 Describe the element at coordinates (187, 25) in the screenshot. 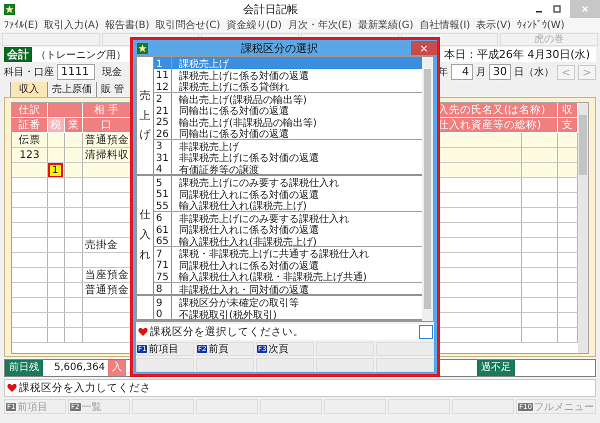

I see `menu-item: 取引問合せ(C)` at that location.